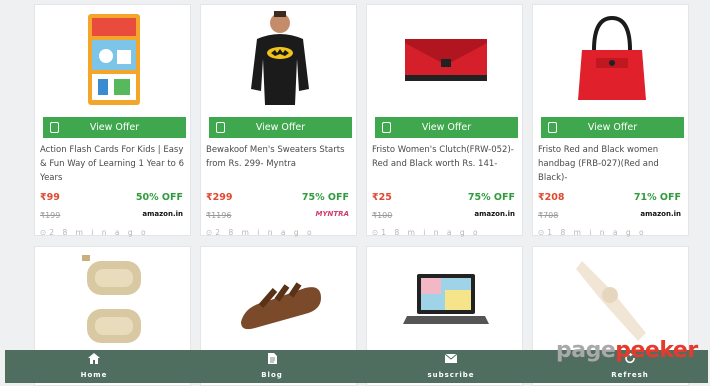 Image resolution: width=710 pixels, height=386 pixels. I want to click on document-icon, so click(272, 358).